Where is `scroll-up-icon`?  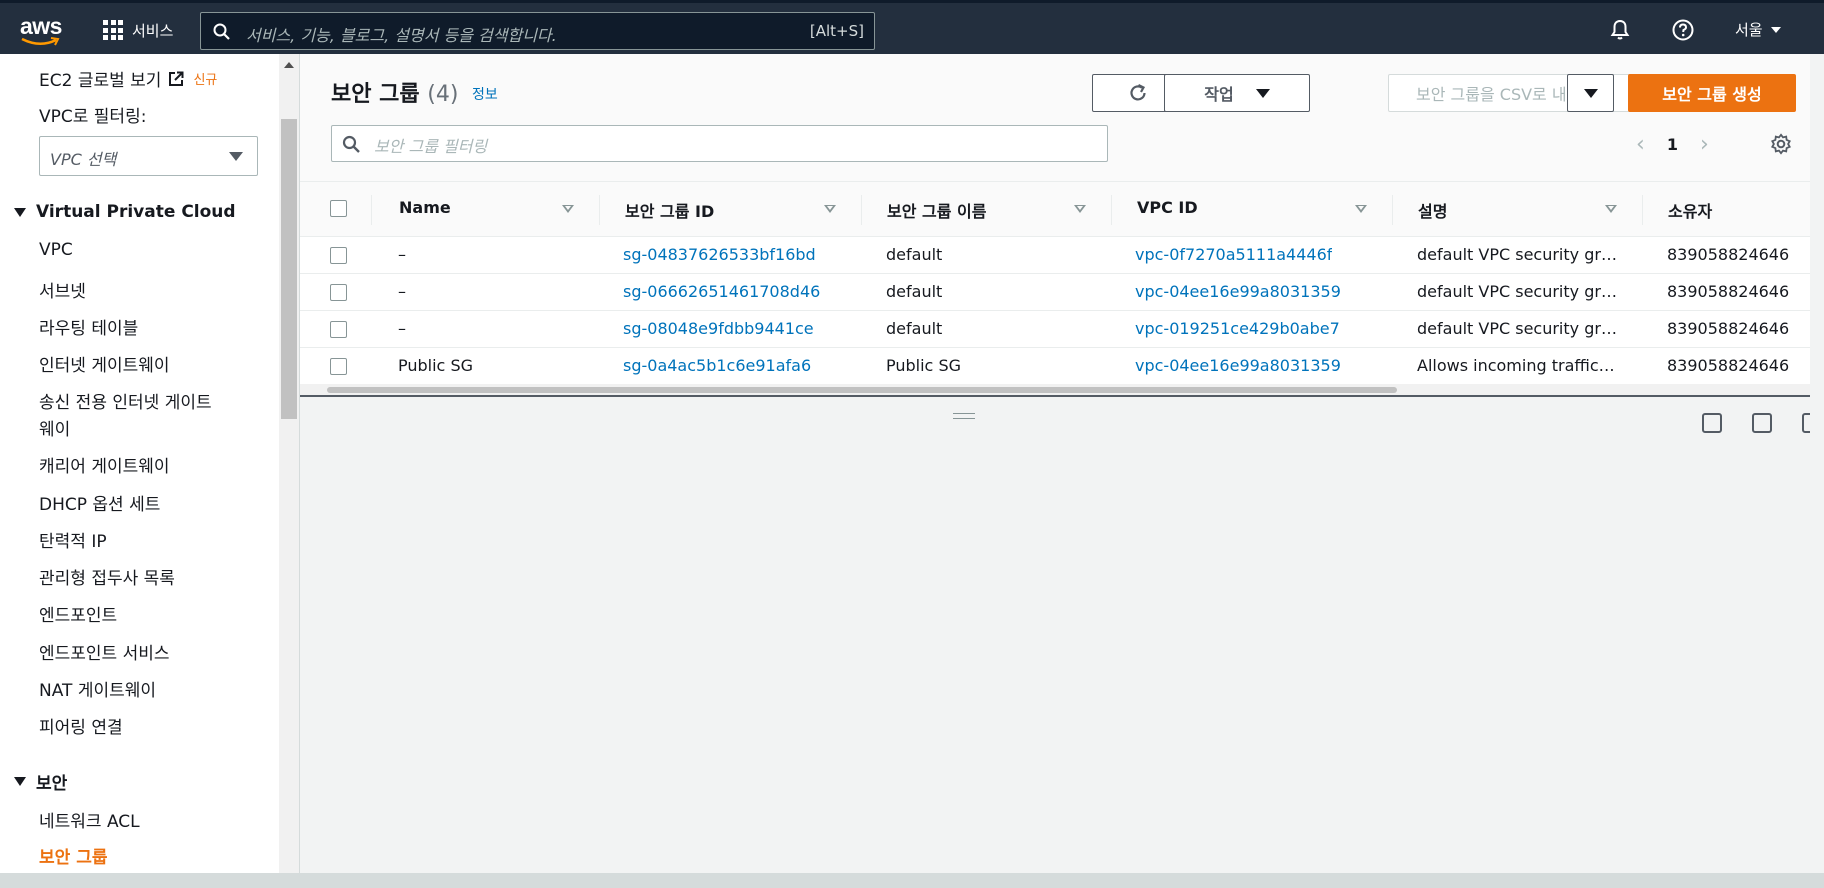
scroll-up-icon is located at coordinates (289, 65).